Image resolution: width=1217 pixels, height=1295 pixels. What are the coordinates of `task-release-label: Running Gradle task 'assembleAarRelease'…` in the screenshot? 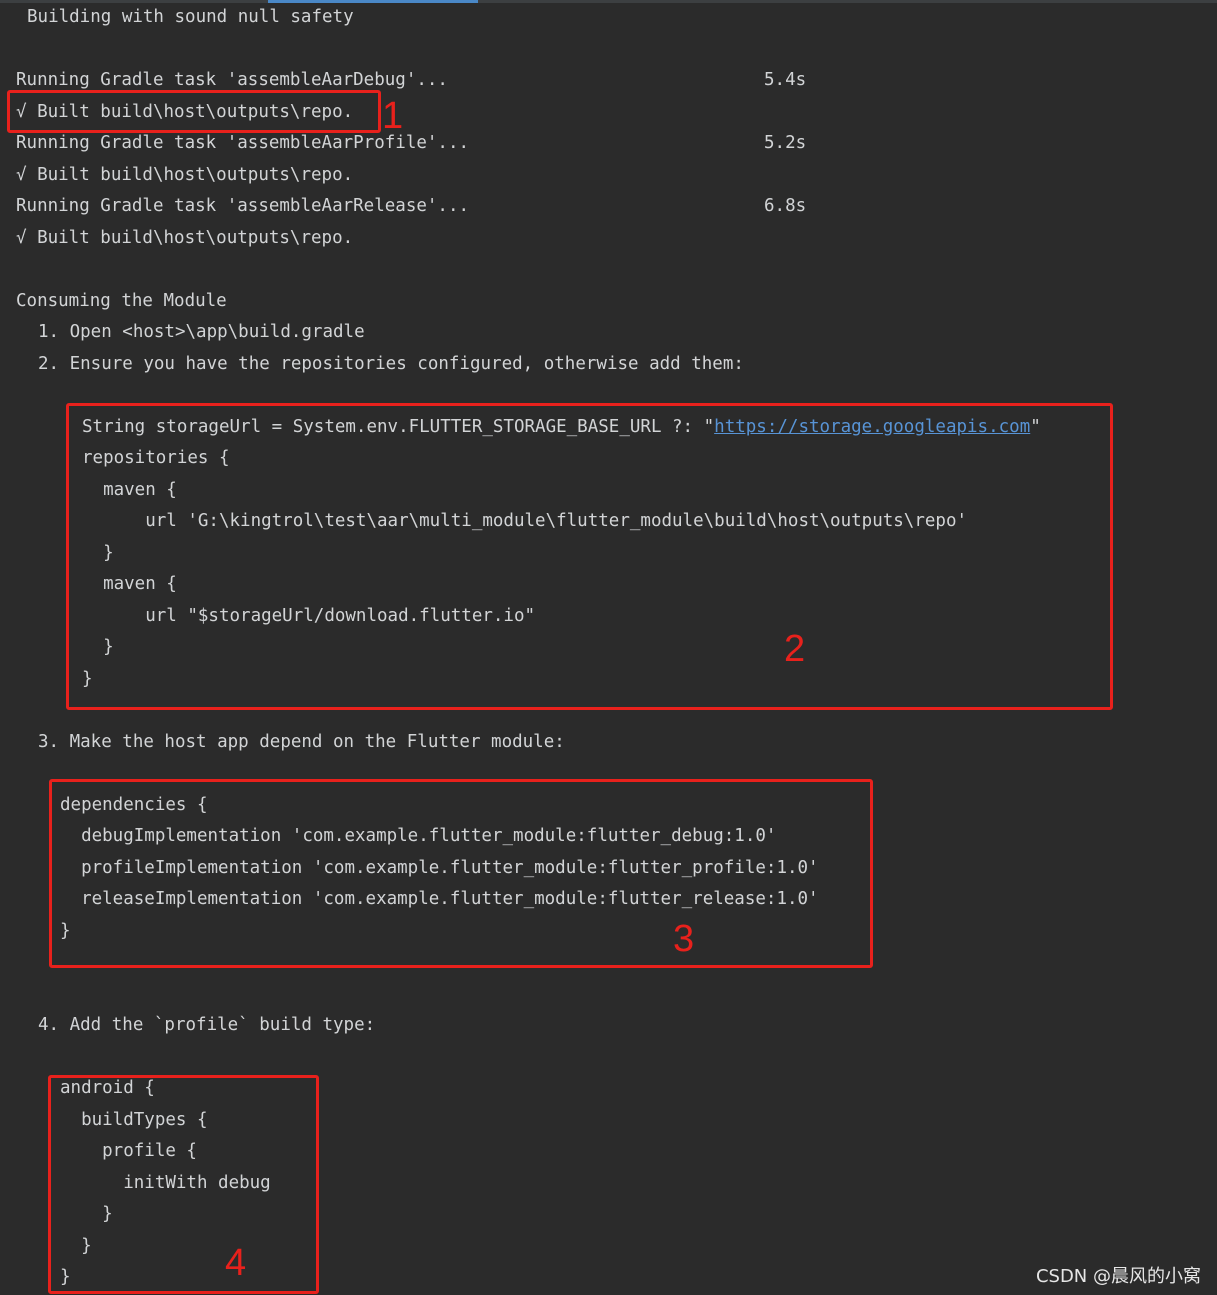 It's located at (243, 206).